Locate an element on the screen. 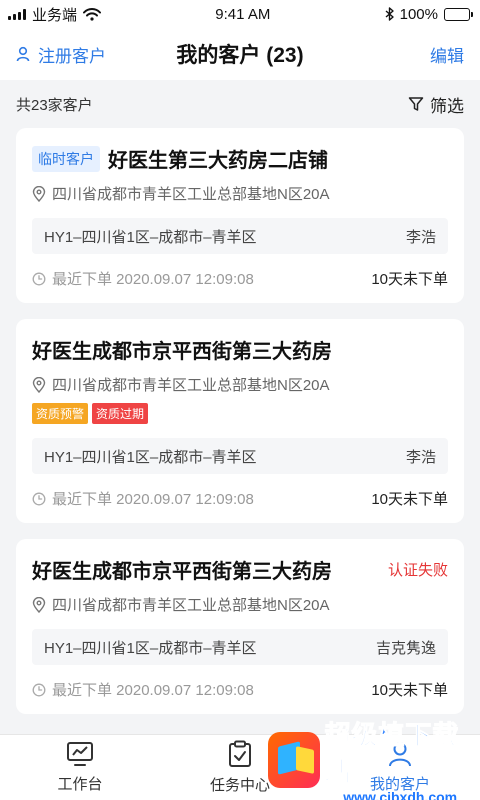 This screenshot has height=800, width=480. status-right: 100% is located at coordinates (429, 14).